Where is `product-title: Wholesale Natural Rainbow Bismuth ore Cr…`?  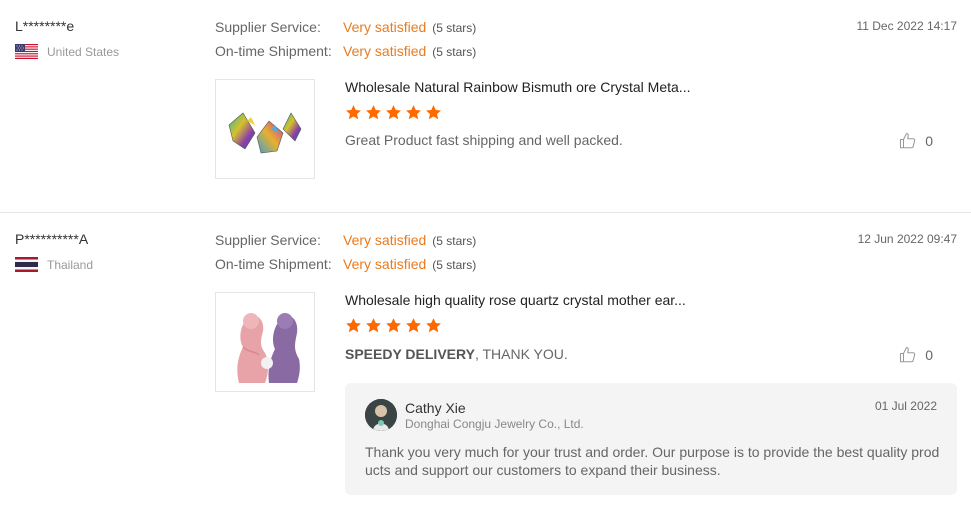
product-title: Wholesale Natural Rainbow Bismuth ore Cr… is located at coordinates (517, 87).